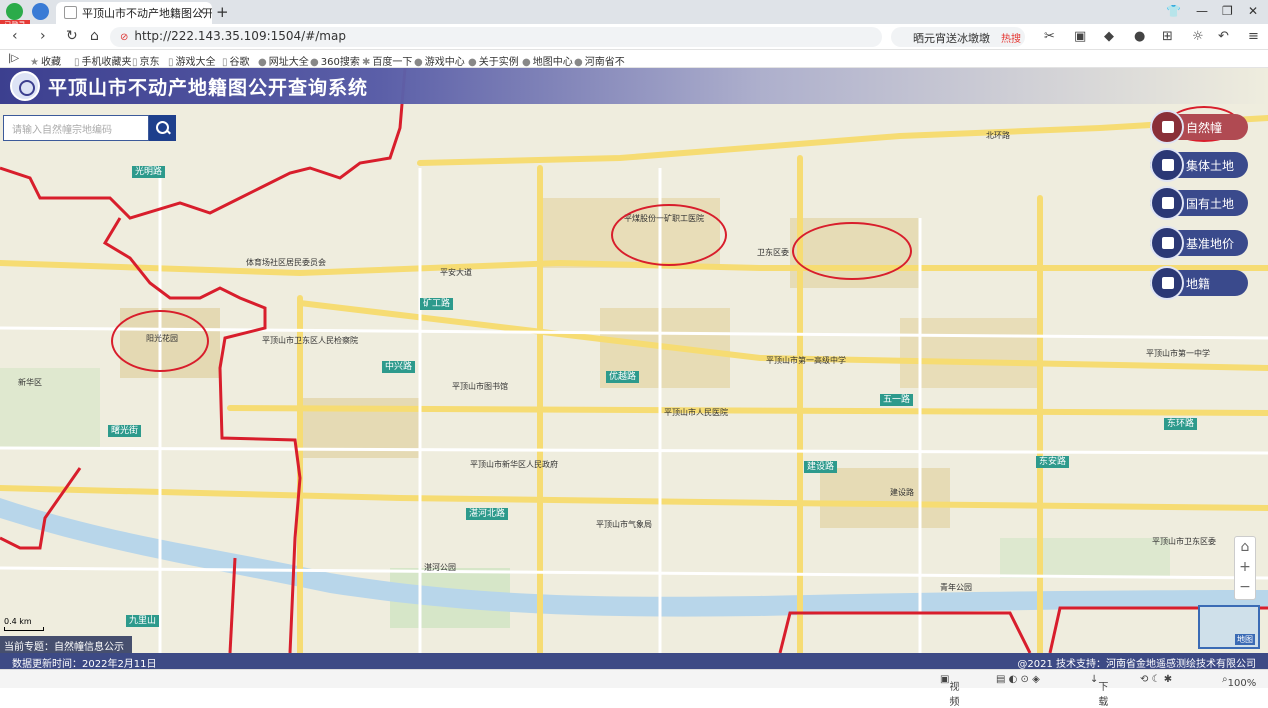 This screenshot has width=1268, height=708. I want to click on search-button, so click(162, 128).